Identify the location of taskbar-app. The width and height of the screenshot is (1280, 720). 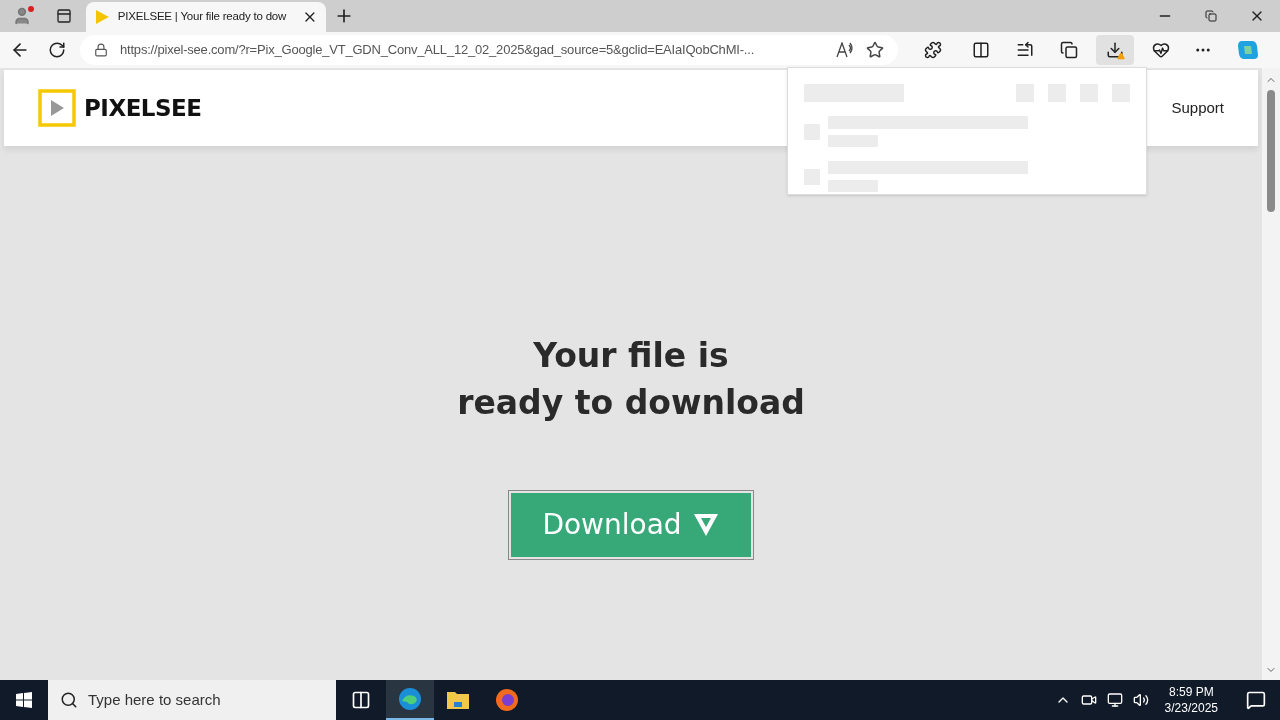
(410, 700).